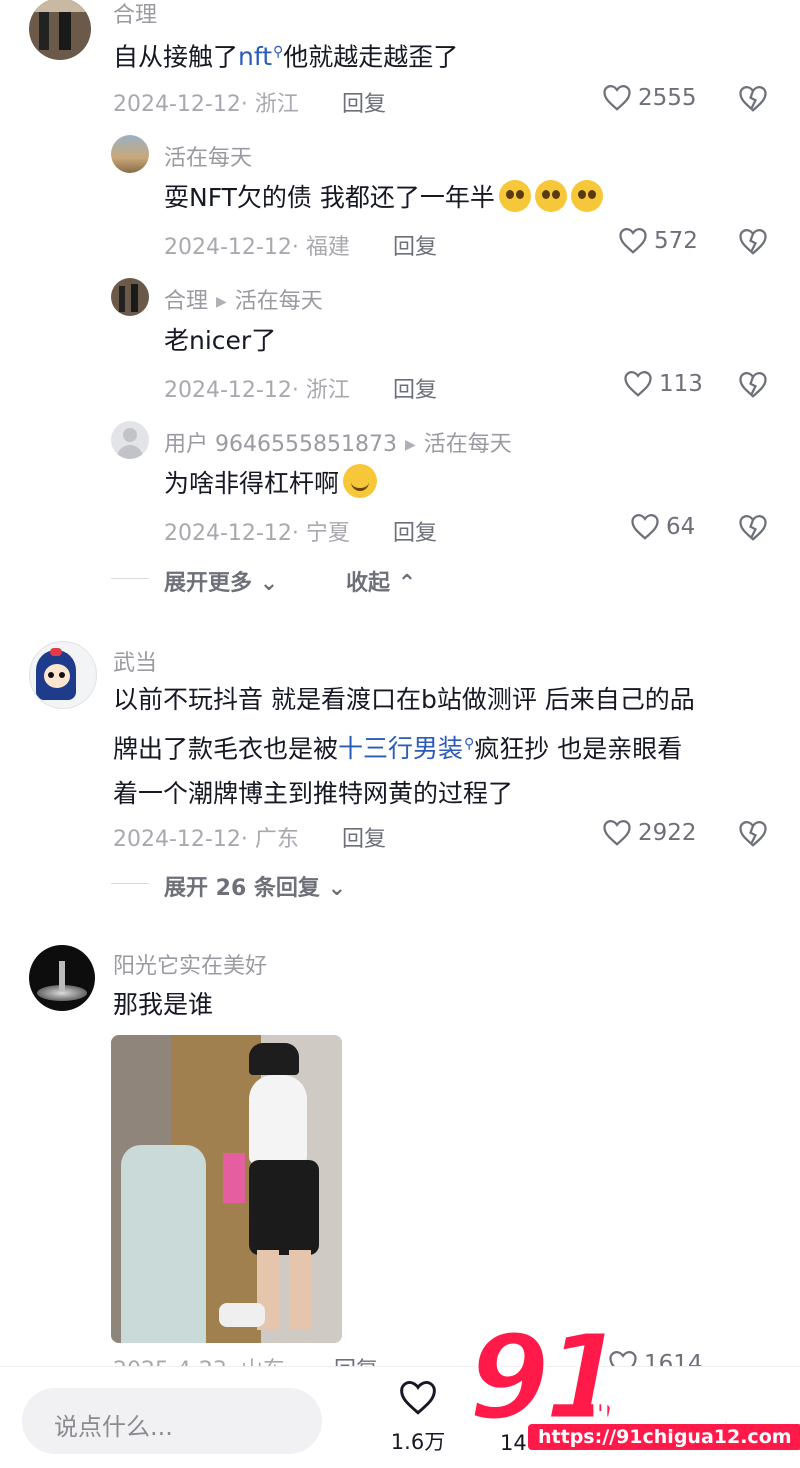 Image resolution: width=800 pixels, height=1468 pixels. I want to click on chevron-up-icon: ⌃, so click(407, 583).